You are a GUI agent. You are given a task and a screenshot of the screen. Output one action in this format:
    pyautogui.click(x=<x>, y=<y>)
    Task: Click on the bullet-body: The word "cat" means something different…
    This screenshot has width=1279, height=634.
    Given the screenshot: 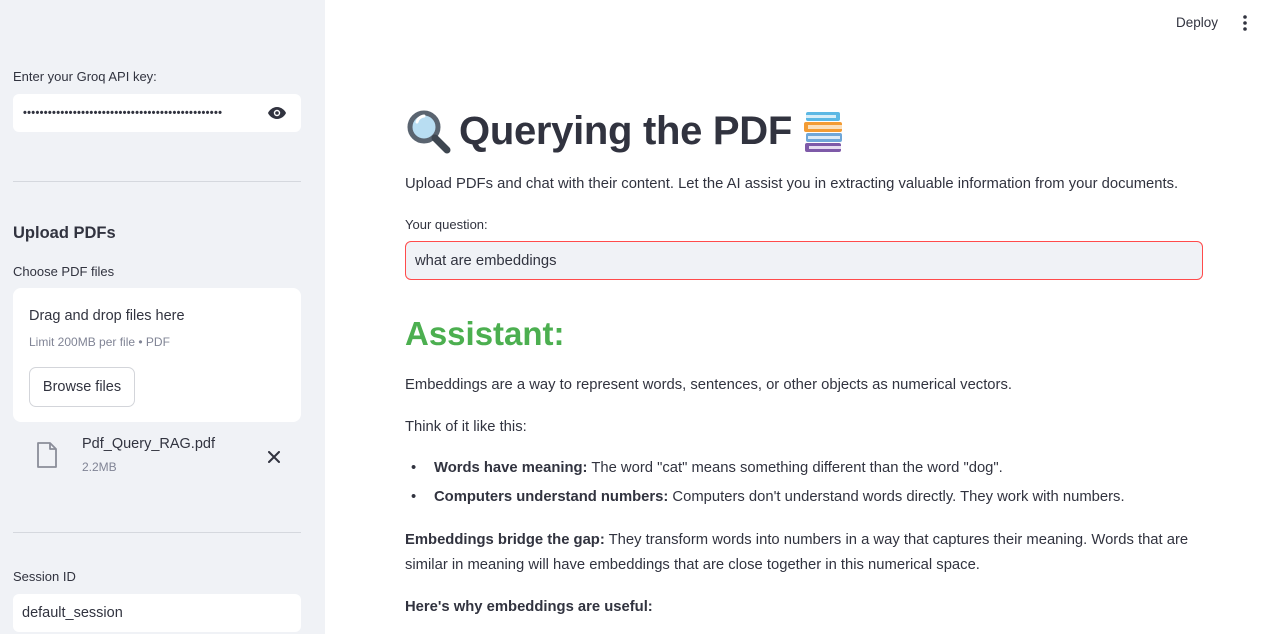 What is the action you would take?
    pyautogui.click(x=795, y=468)
    